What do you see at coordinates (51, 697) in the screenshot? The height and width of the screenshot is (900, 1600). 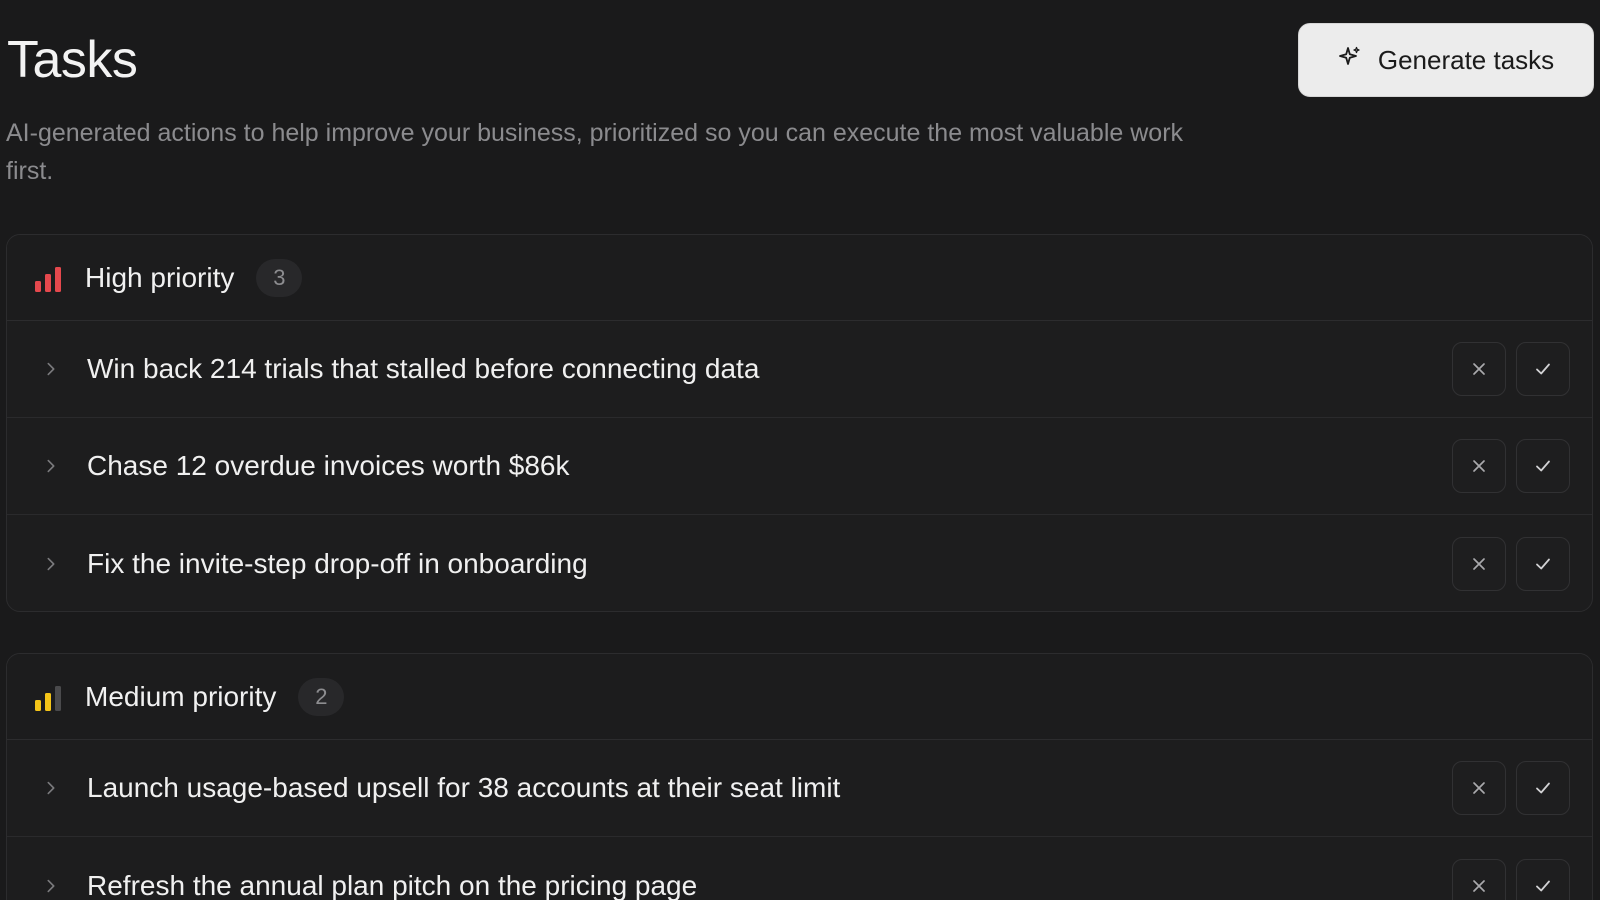 I see `signal-bars-medium-icon` at bounding box center [51, 697].